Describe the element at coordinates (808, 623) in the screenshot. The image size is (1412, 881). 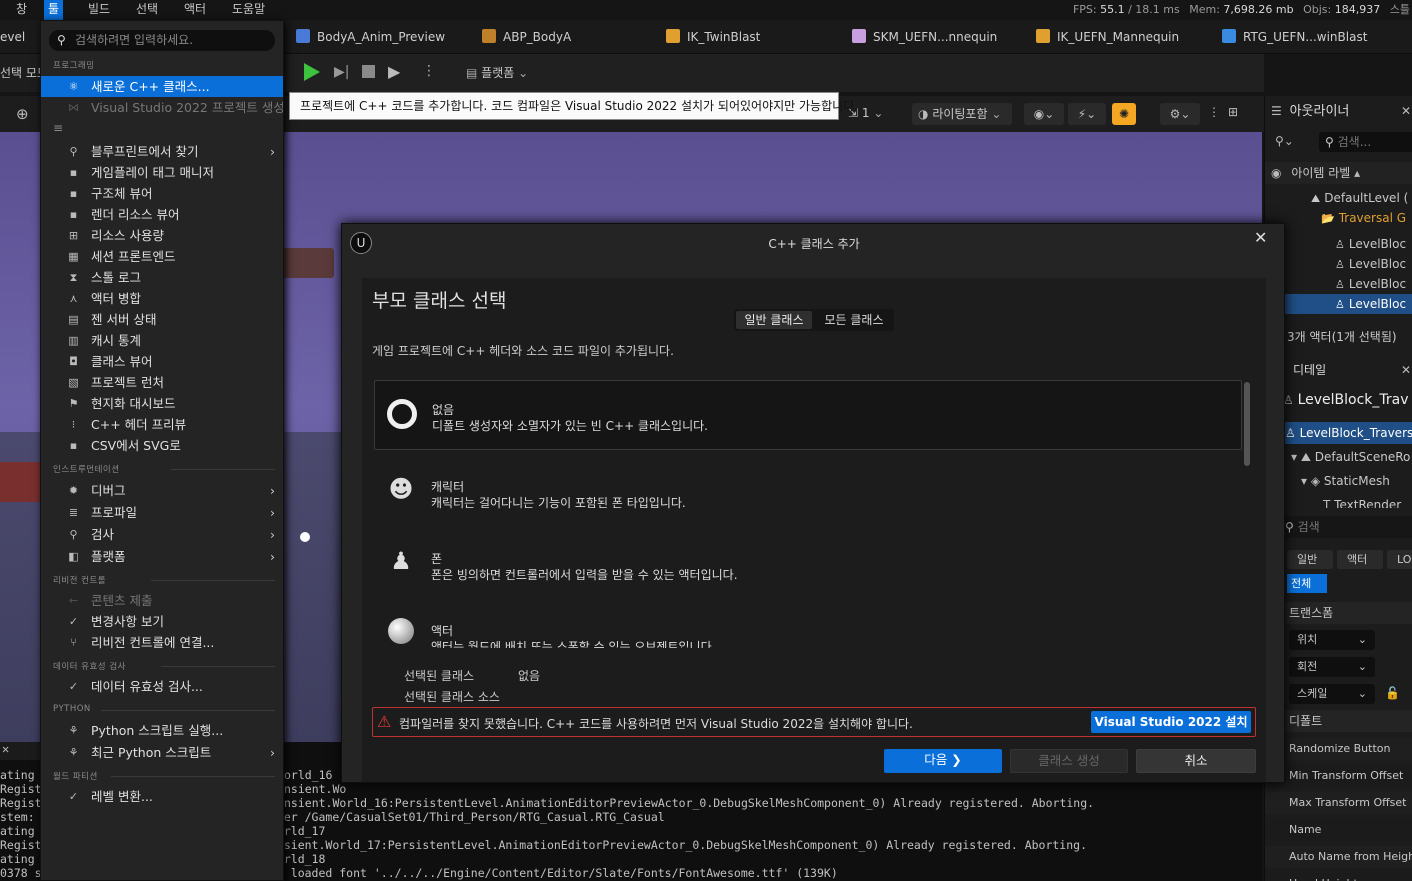
I see `class-row-actor: 액터 액터는 월드에 배치 또는 스폰할 수 있는 오브젝트입니다.` at that location.